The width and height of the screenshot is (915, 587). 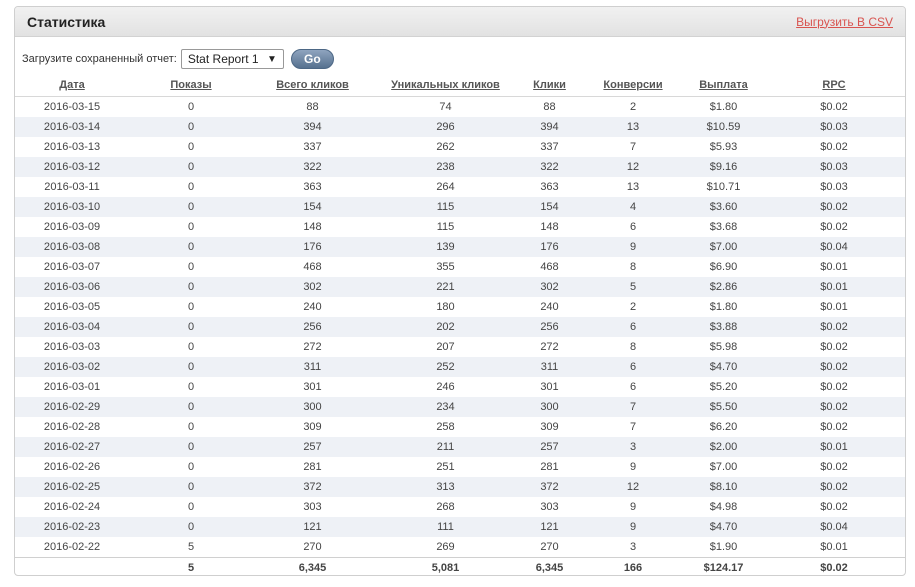 What do you see at coordinates (72, 85) in the screenshot?
I see `column-header-date: Дата` at bounding box center [72, 85].